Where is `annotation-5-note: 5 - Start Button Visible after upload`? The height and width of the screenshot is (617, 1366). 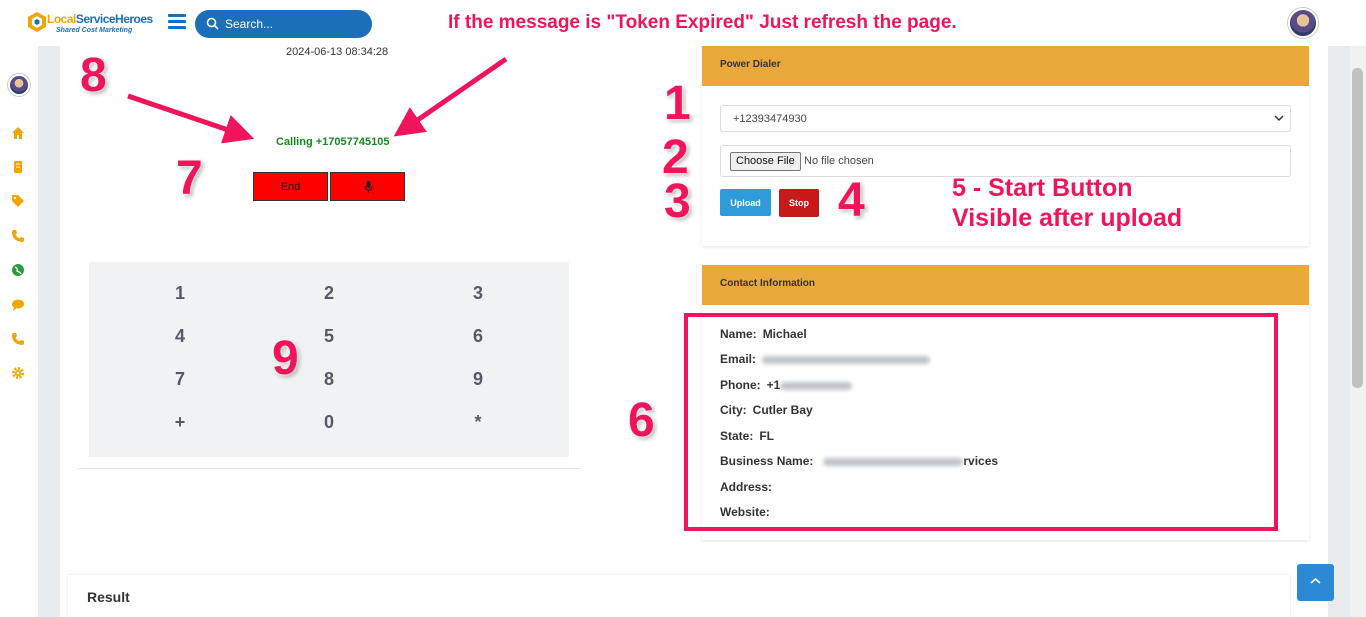 annotation-5-note: 5 - Start Button Visible after upload is located at coordinates (1067, 203).